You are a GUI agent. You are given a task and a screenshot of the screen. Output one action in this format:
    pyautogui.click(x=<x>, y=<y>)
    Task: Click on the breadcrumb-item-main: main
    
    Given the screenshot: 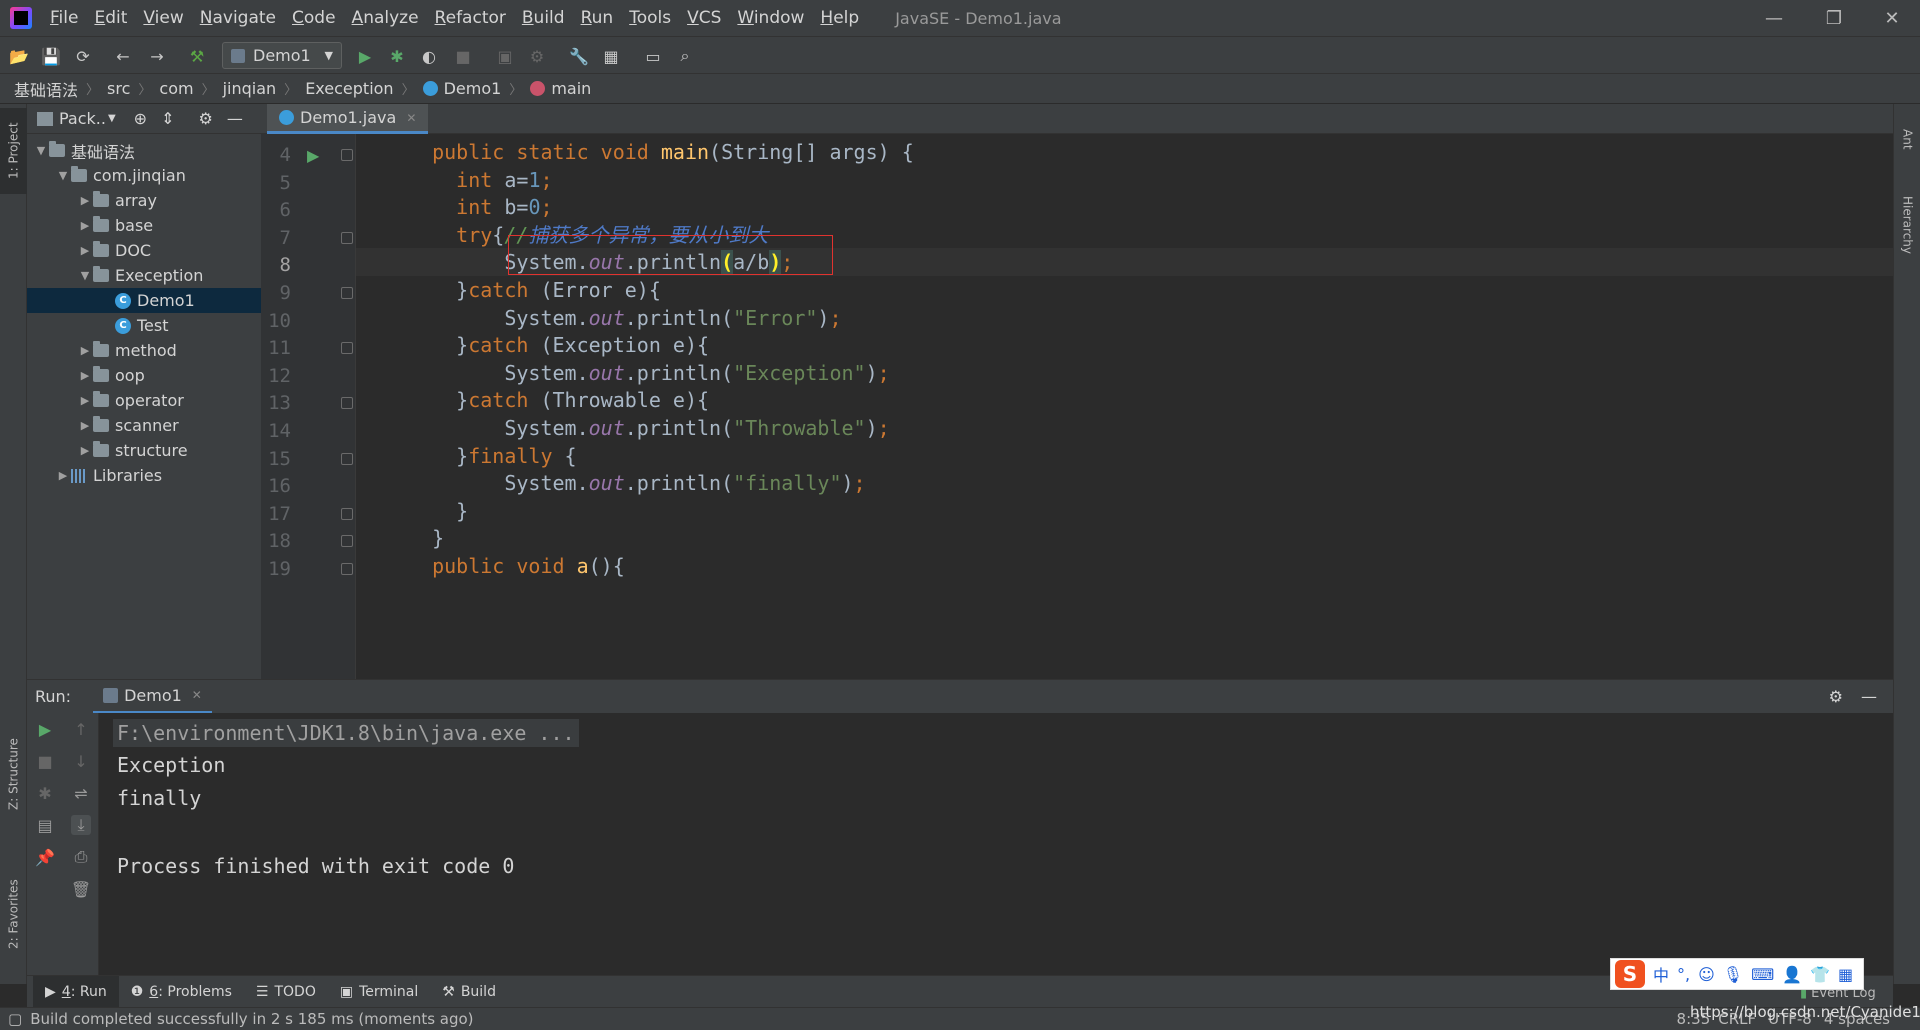 What is the action you would take?
    pyautogui.click(x=571, y=88)
    